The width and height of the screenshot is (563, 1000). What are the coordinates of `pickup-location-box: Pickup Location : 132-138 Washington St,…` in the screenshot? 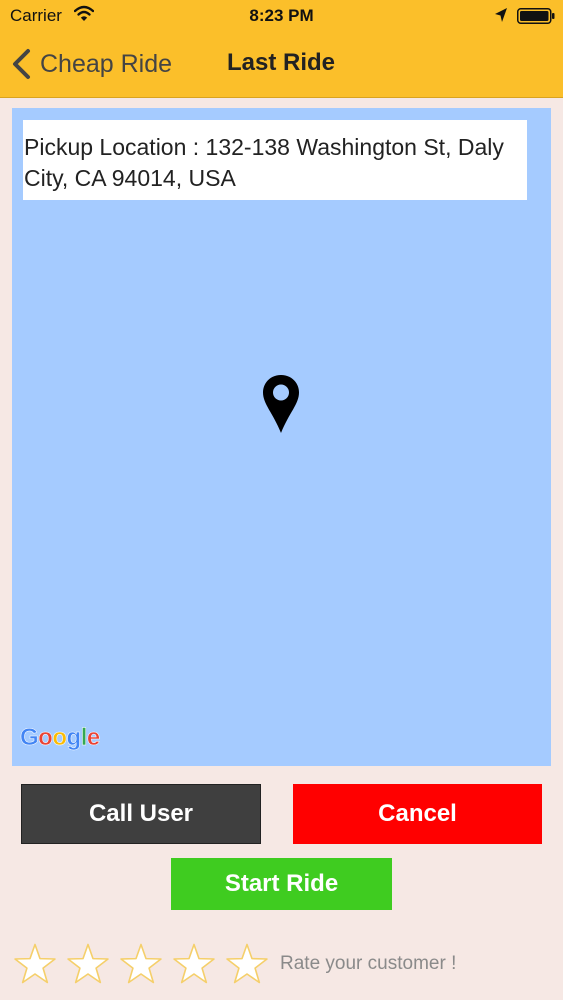 It's located at (275, 160).